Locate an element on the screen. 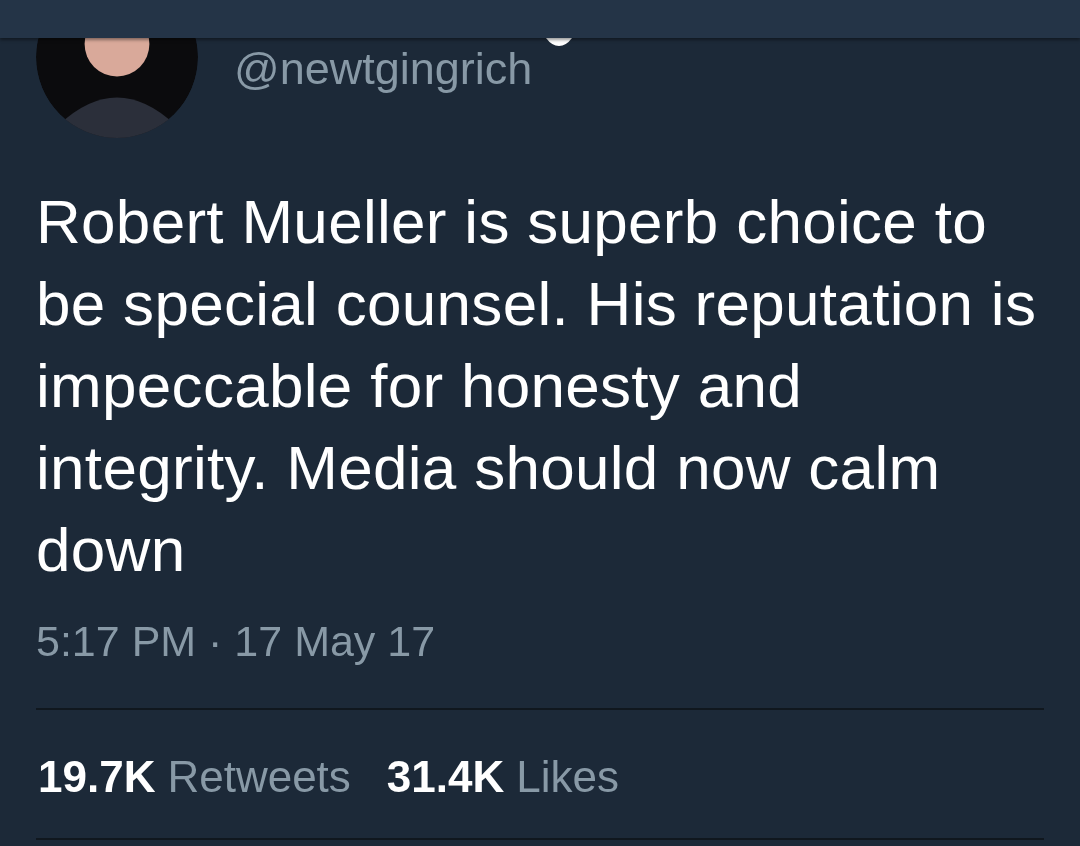  stat-label: Likes is located at coordinates (567, 777).